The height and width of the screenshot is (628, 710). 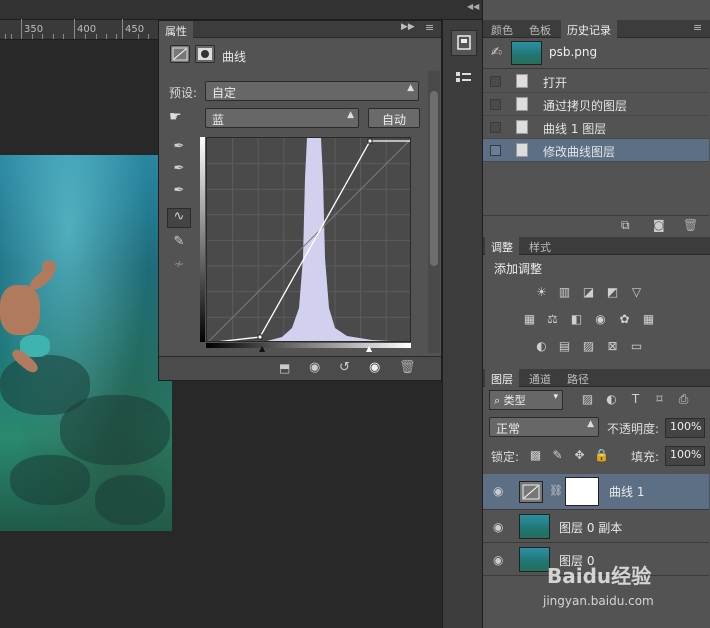 I want to click on curves-graph, so click(x=308, y=239).